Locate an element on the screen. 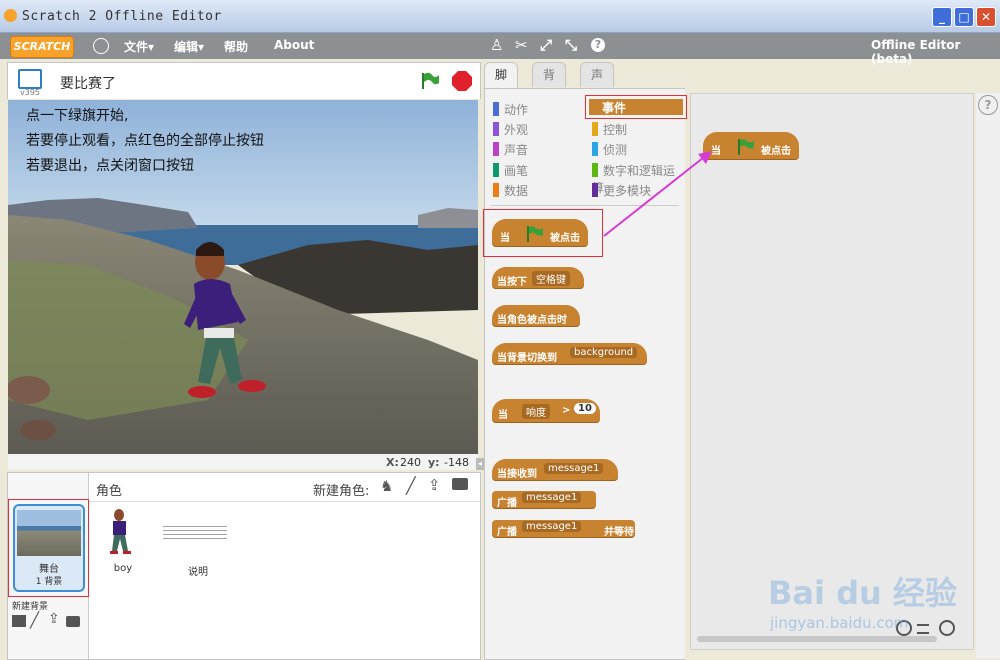 Image resolution: width=1000 pixels, height=660 pixels. receive-dropdown: message1 is located at coordinates (574, 468).